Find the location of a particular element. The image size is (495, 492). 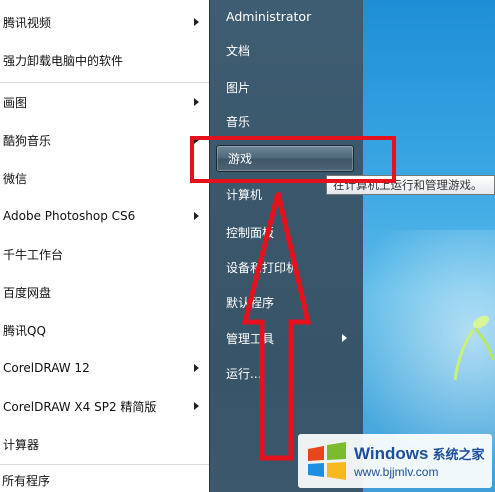

watermark-text: Windows 系统之家 www.bjjmlv.com is located at coordinates (419, 461).